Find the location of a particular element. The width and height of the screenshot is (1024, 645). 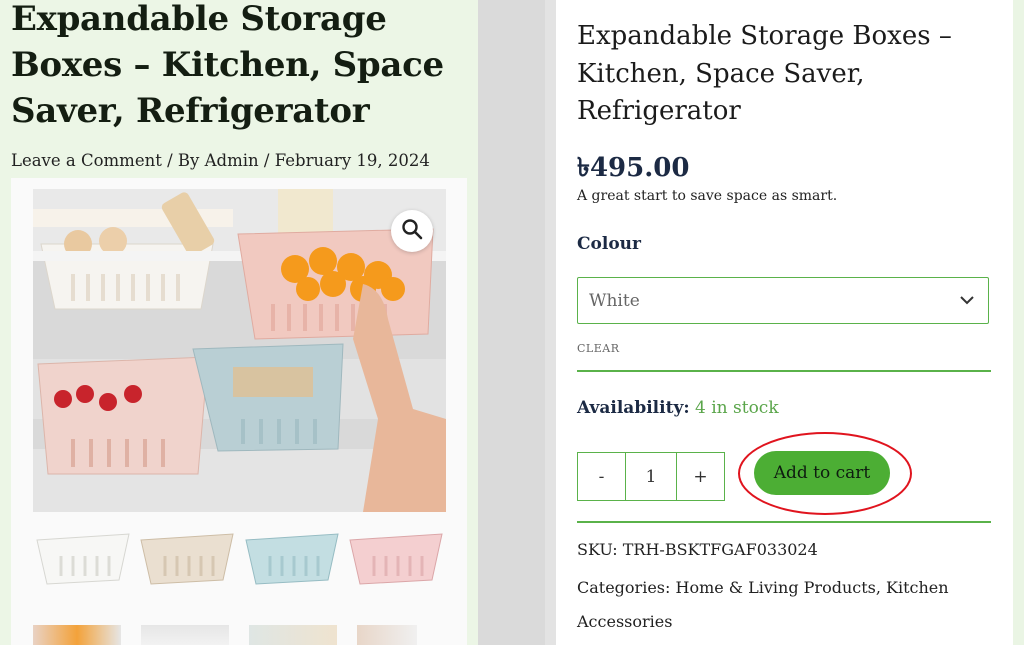

sku-value: TRH-BSKTFGAF033024 is located at coordinates (720, 549).